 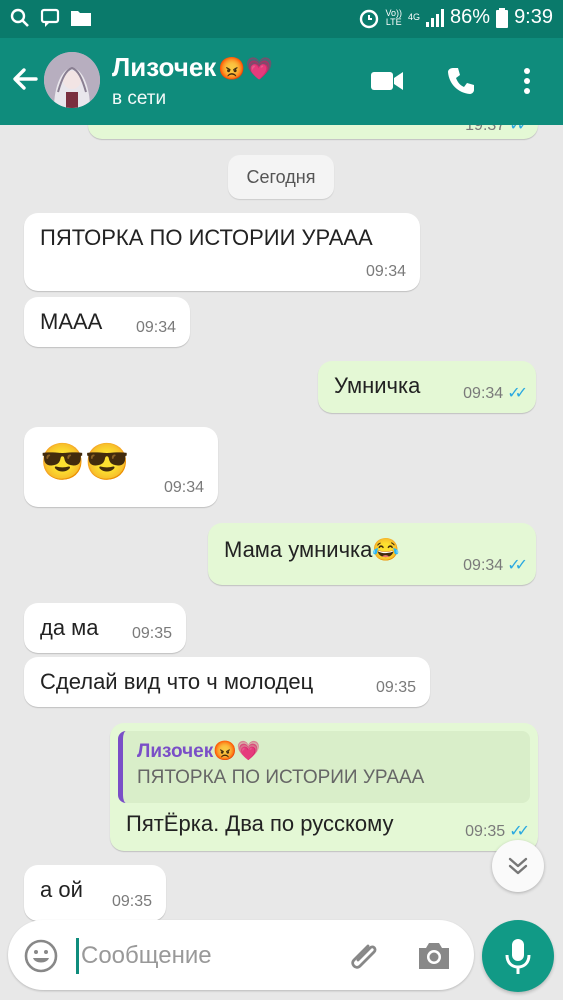 I want to click on mic-button, so click(x=518, y=956).